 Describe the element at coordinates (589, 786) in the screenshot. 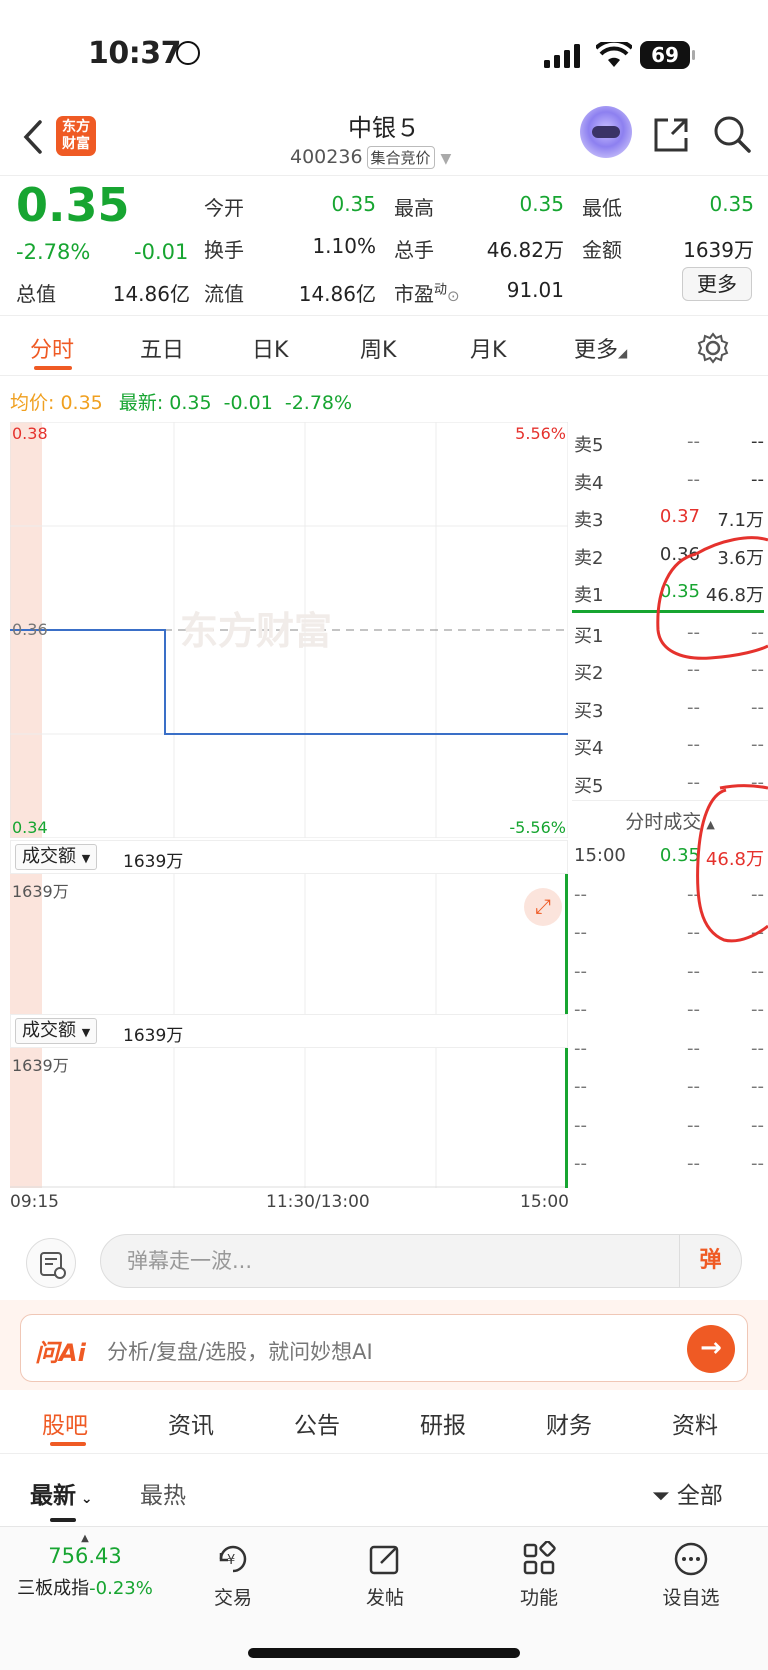

I see `bid-row-label: 买5` at that location.